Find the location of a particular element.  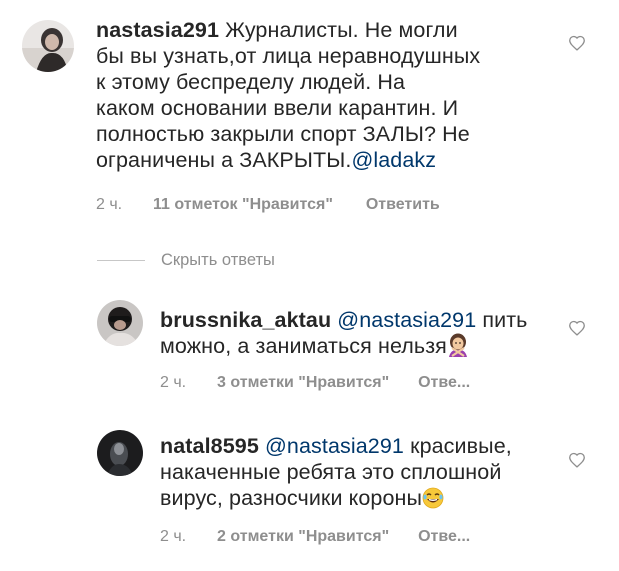

laughing-emoji is located at coordinates (433, 501).